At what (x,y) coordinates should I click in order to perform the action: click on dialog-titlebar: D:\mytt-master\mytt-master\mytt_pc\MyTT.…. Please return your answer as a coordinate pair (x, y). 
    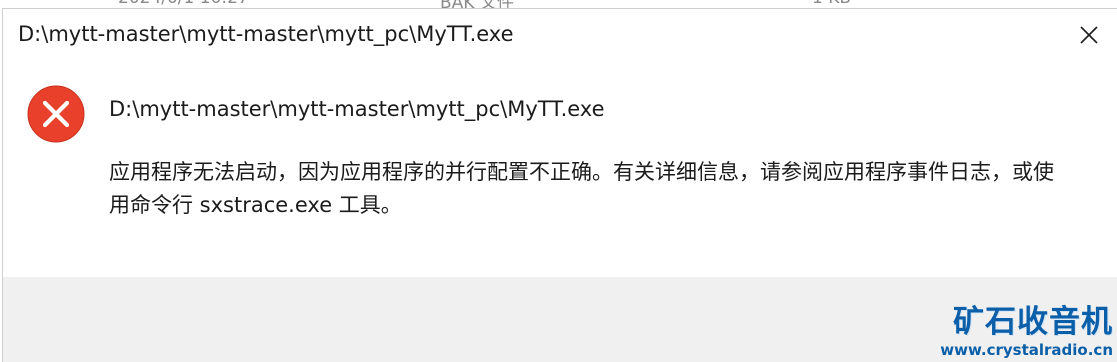
    Looking at the image, I should click on (560, 35).